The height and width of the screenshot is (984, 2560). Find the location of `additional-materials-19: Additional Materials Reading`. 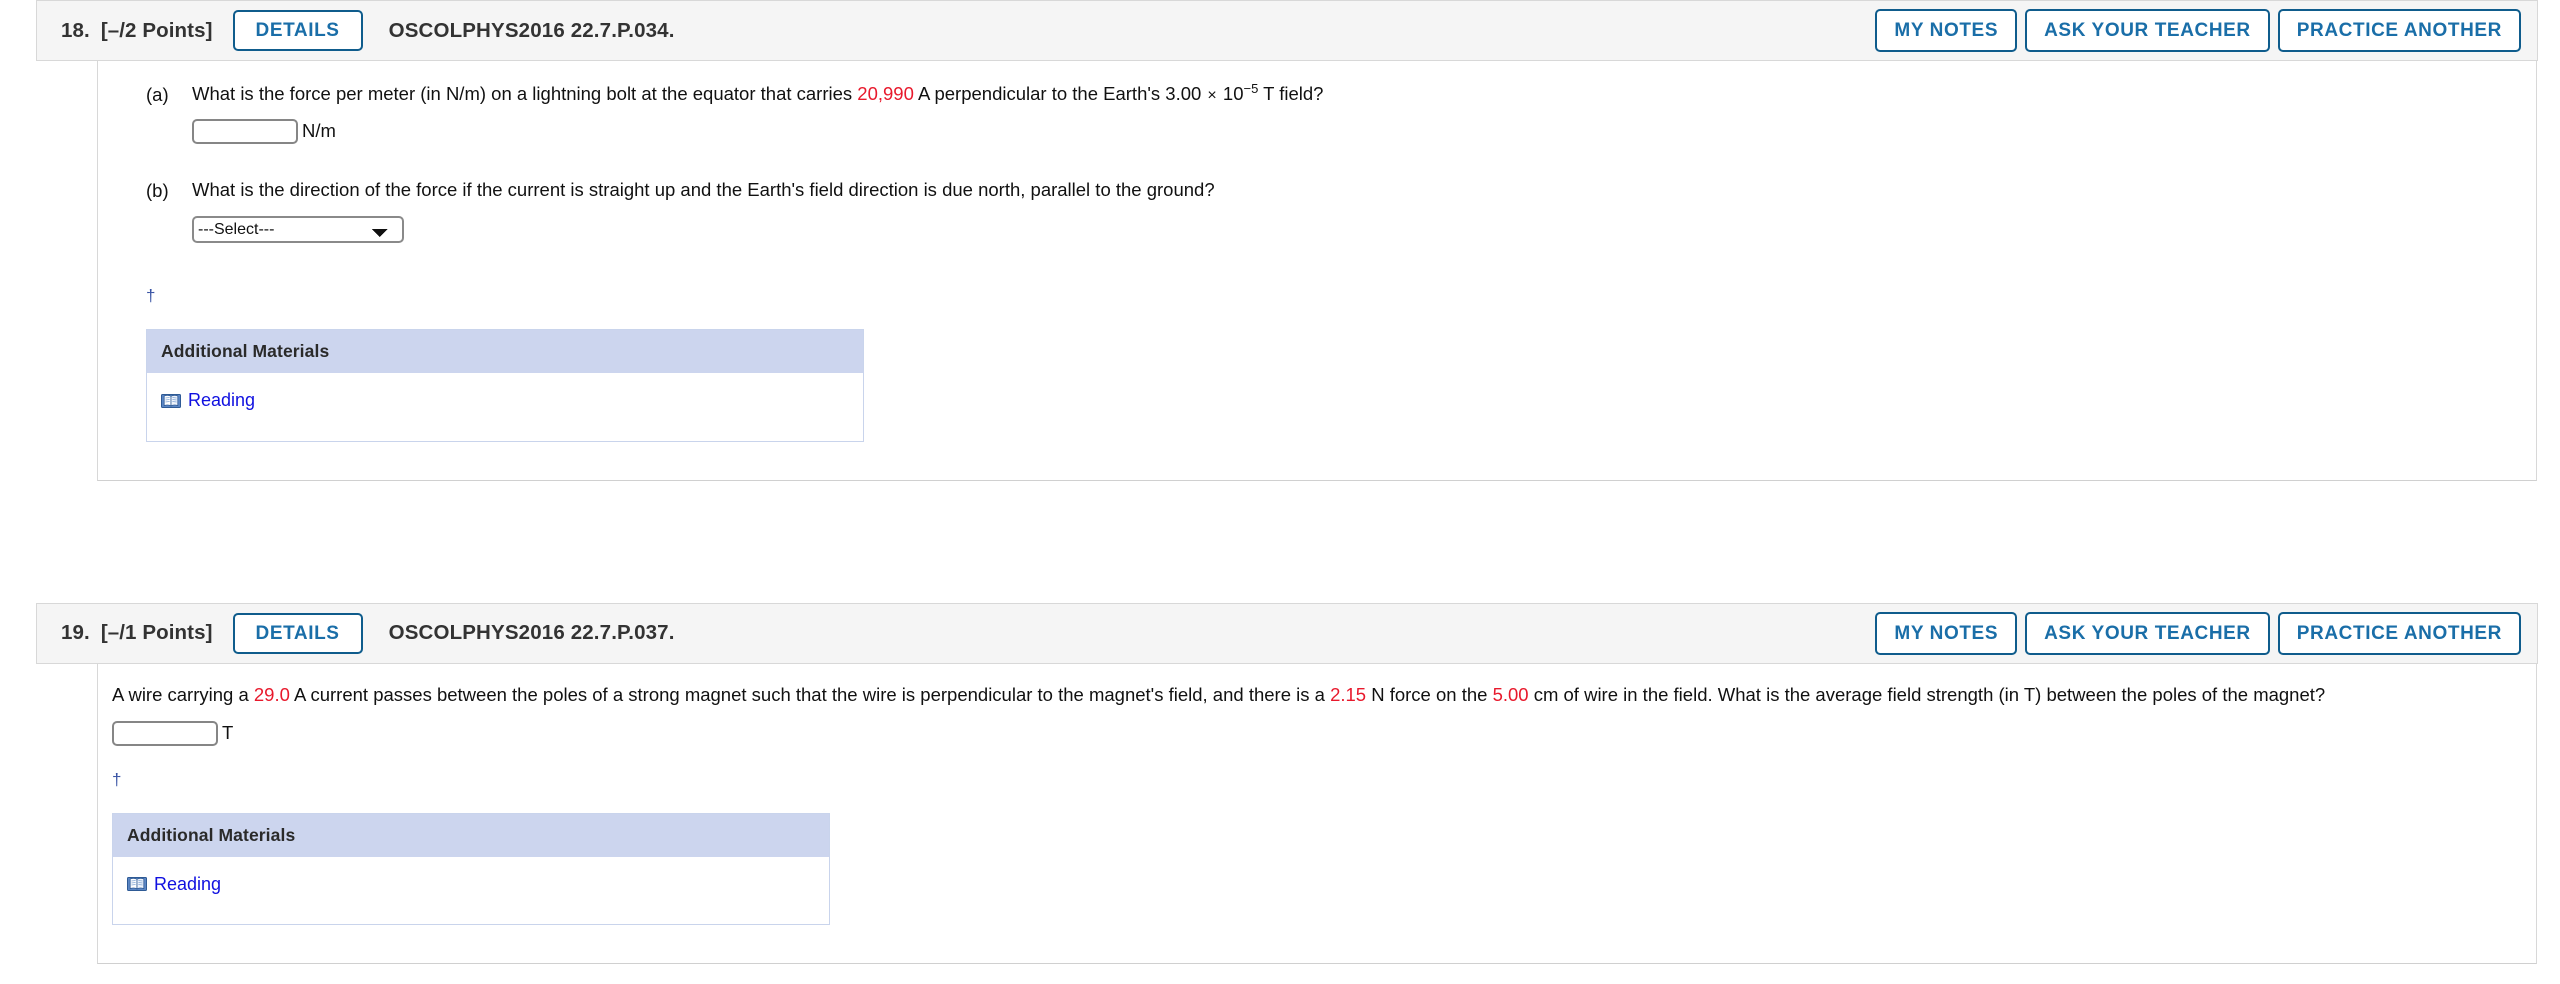

additional-materials-19: Additional Materials Reading is located at coordinates (471, 868).